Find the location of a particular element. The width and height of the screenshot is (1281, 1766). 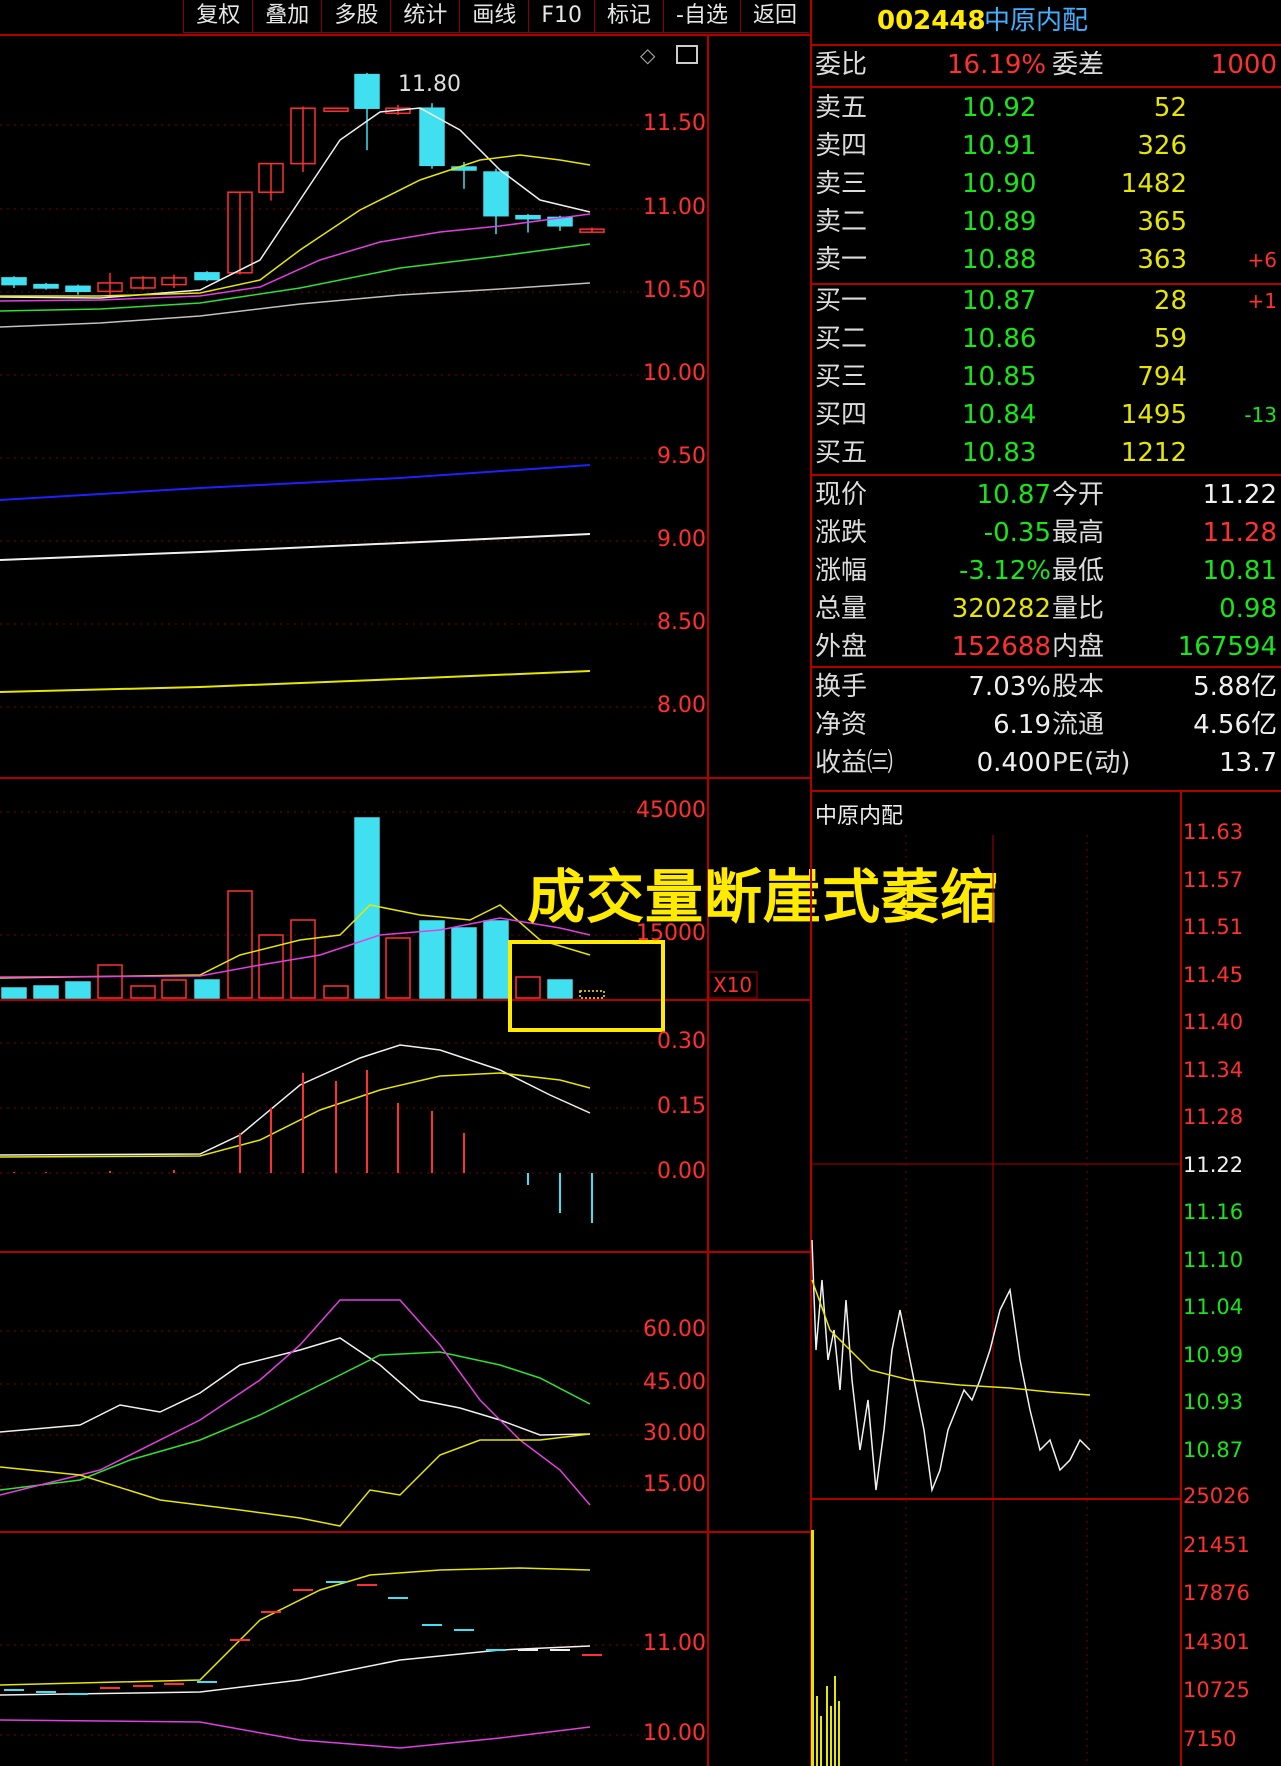

intraday-price-tick: 11.16 is located at coordinates (1213, 1212).